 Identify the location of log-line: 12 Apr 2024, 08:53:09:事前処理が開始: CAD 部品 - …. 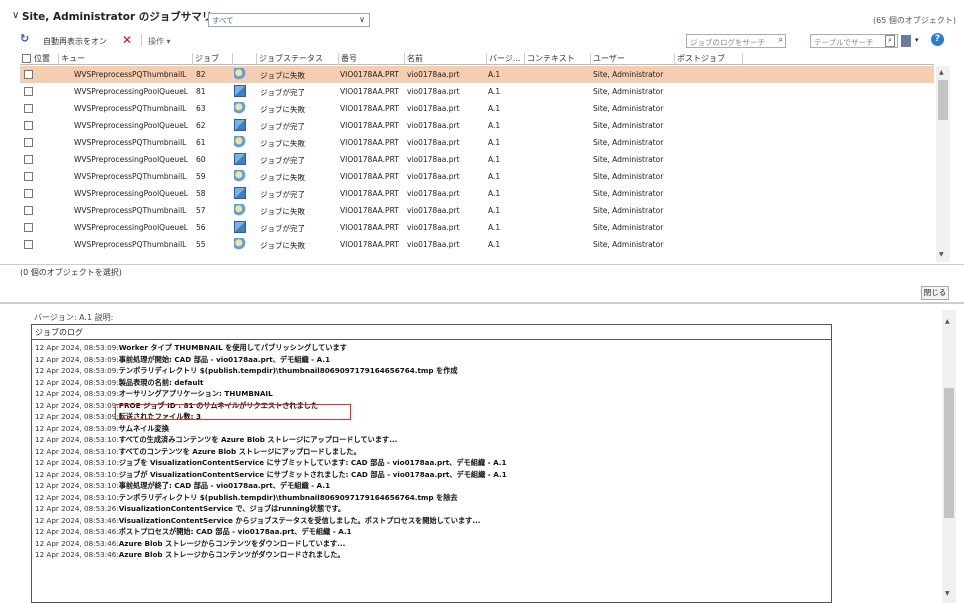
(182, 360).